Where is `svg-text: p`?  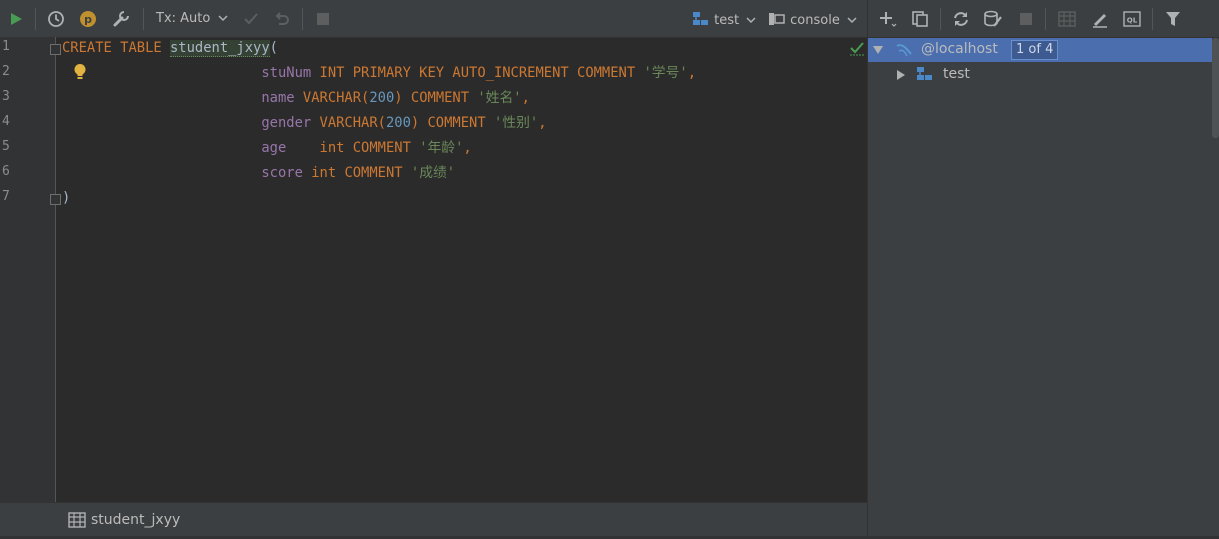 svg-text: p is located at coordinates (88, 19).